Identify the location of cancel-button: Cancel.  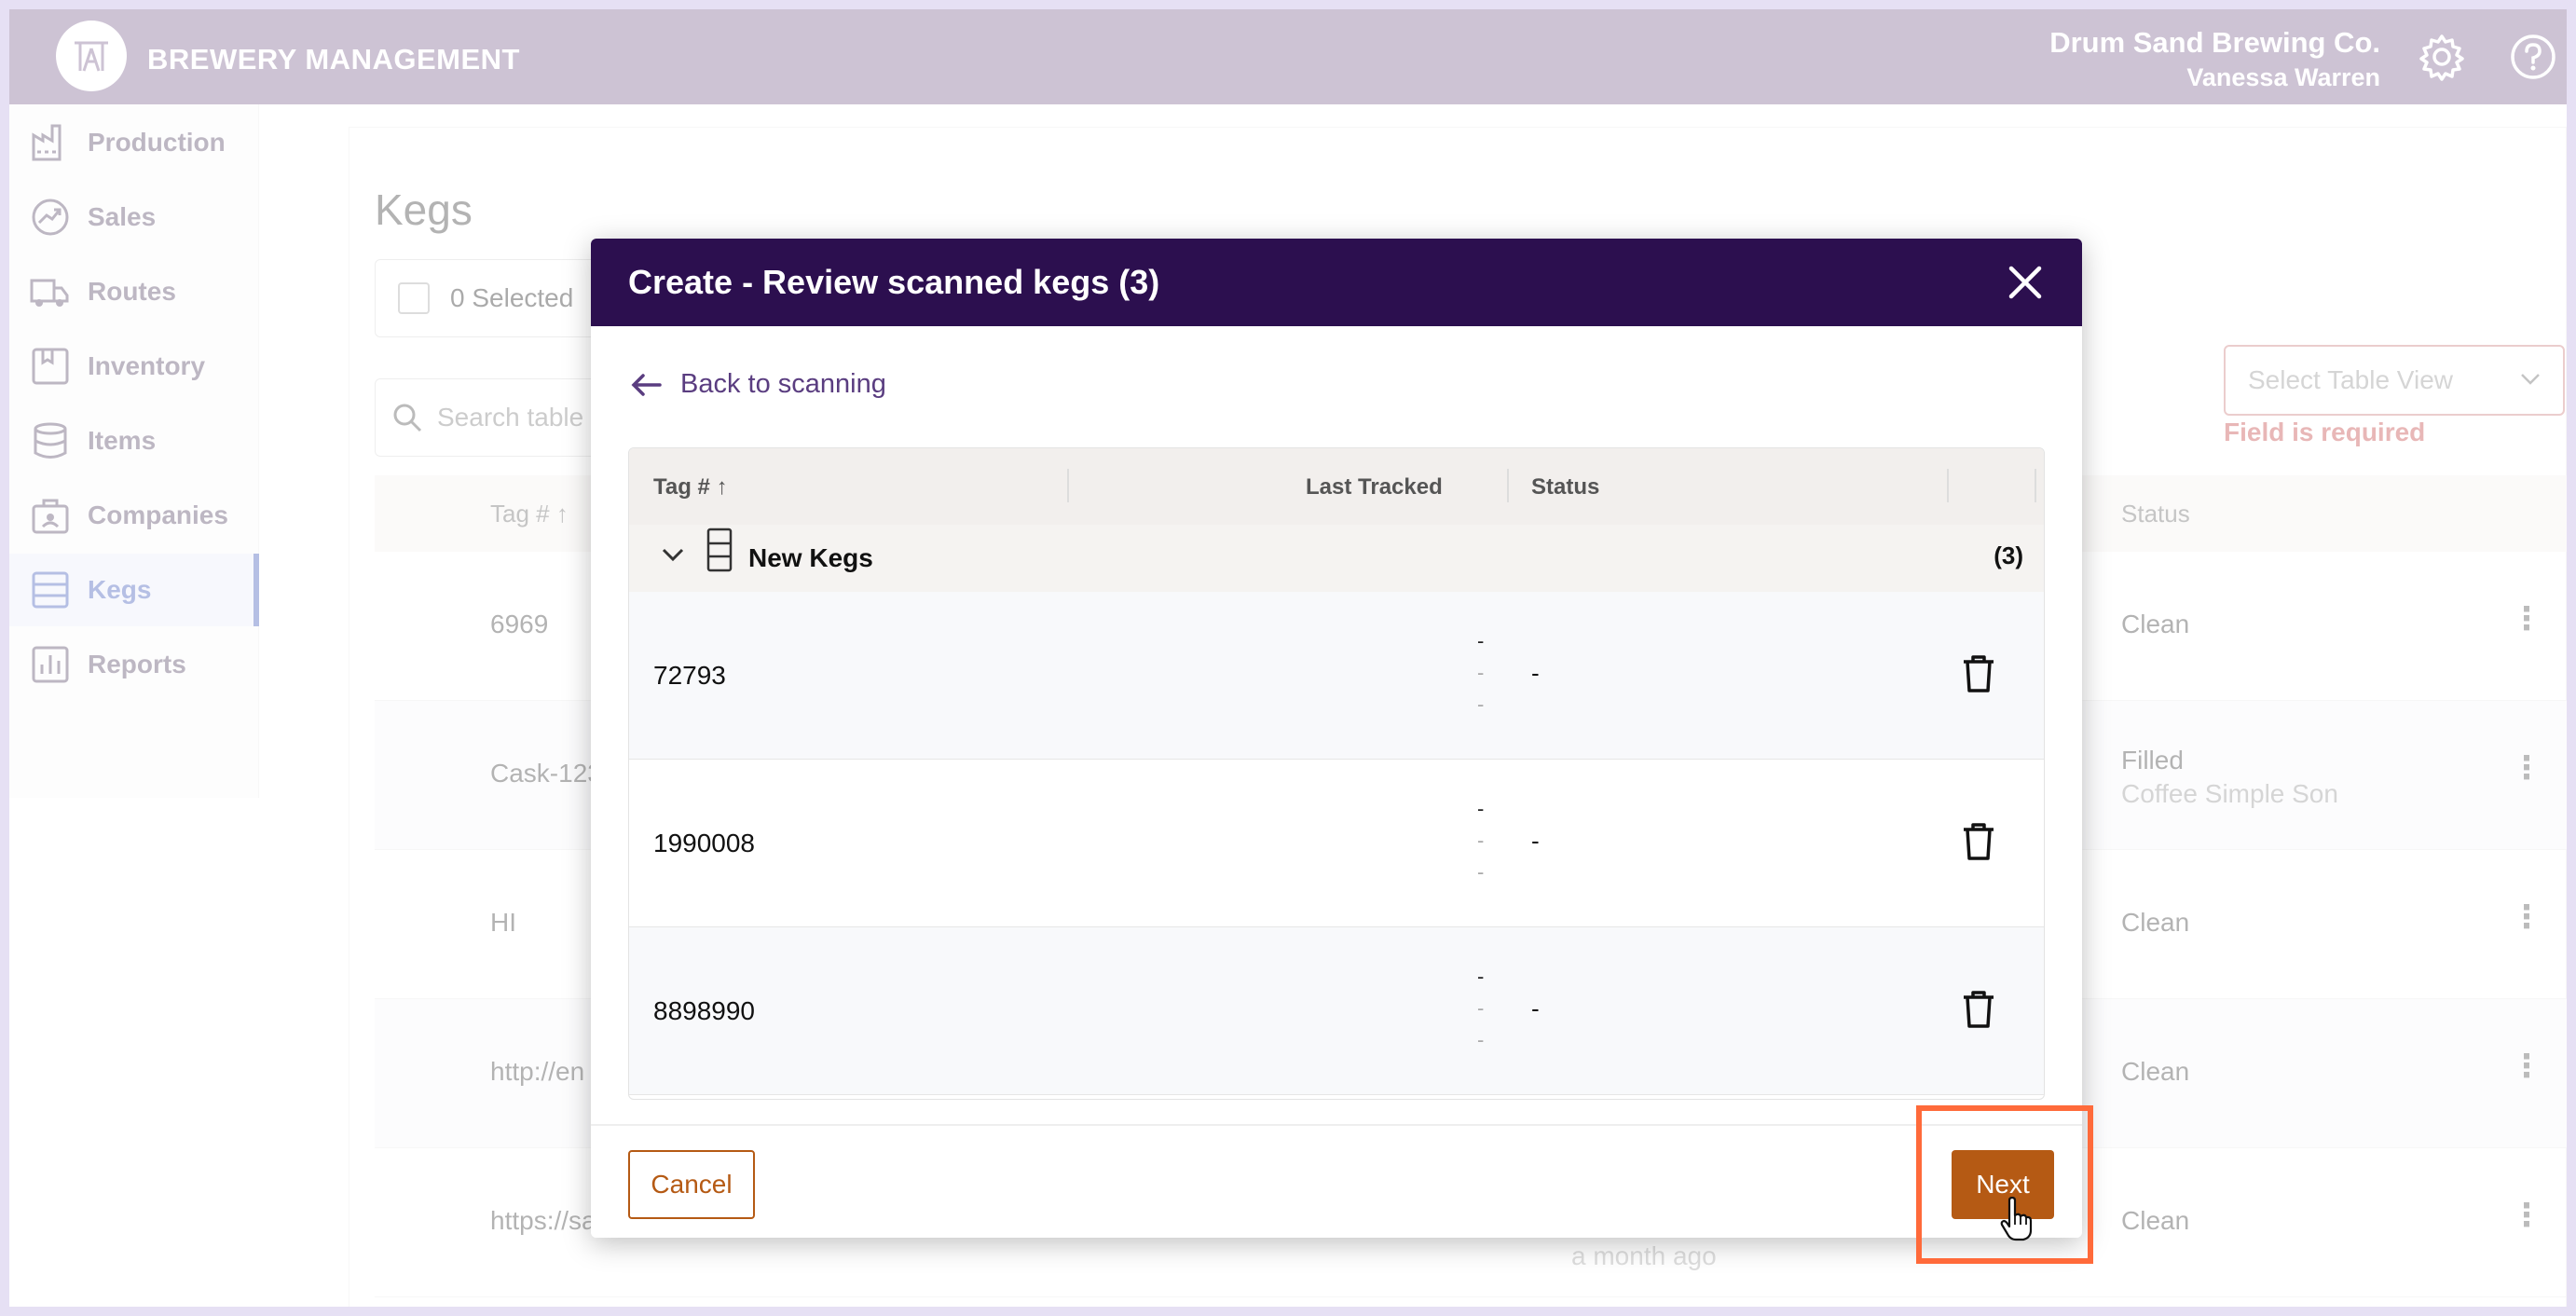
(691, 1184).